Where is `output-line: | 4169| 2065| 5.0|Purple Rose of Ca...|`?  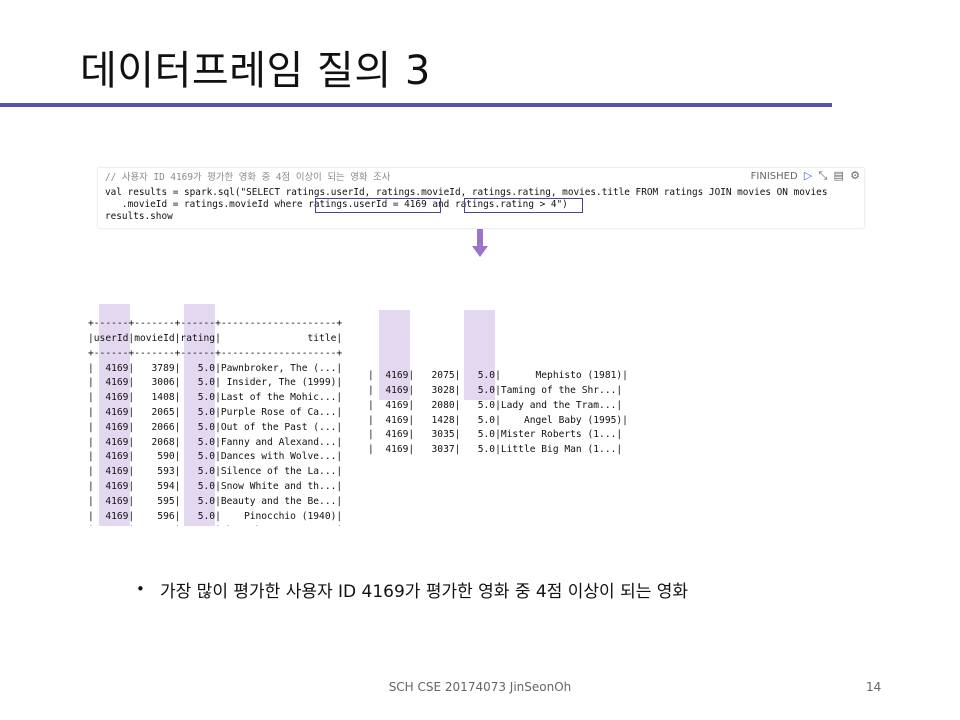 output-line: | 4169| 2065| 5.0|Purple Rose of Ca...| is located at coordinates (215, 412).